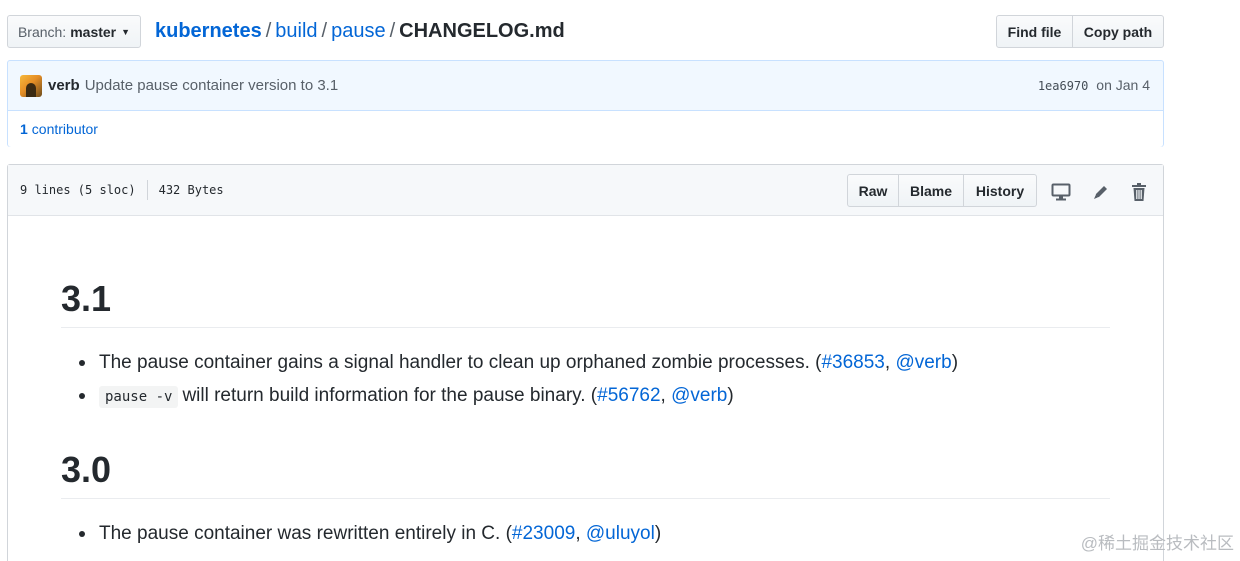  Describe the element at coordinates (1063, 86) in the screenshot. I see `commit-sha-link: 1ea6970` at that location.